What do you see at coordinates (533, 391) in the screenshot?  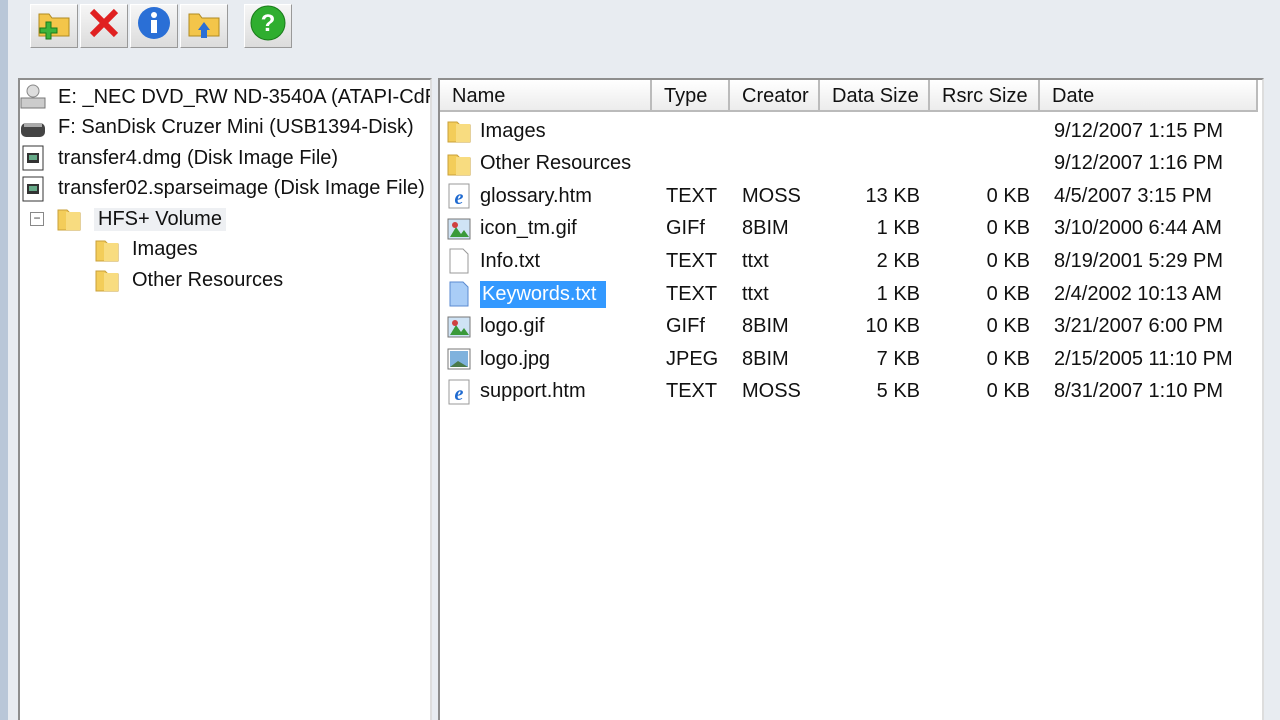 I see `file-name: support.htm` at bounding box center [533, 391].